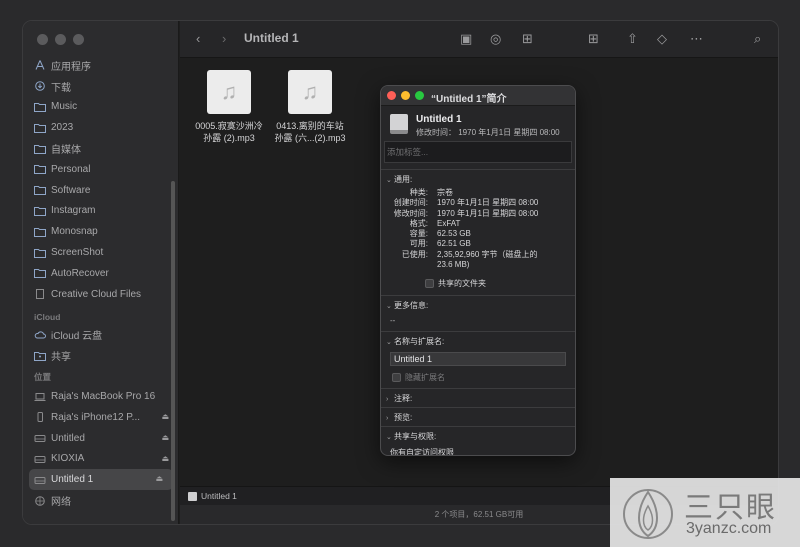 The height and width of the screenshot is (547, 800). I want to click on info-row: 种类: 宗卷, so click(478, 193).